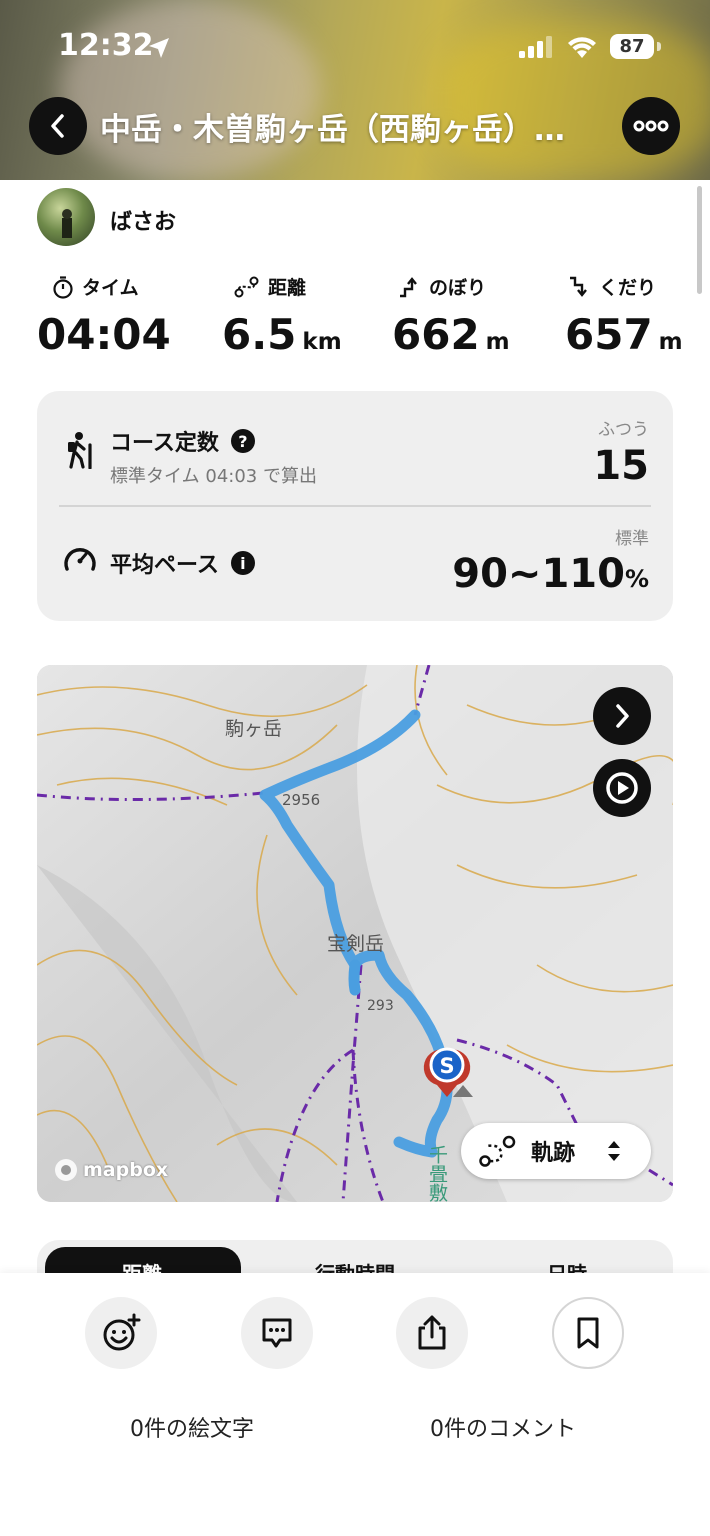 Image resolution: width=710 pixels, height=1536 pixels. I want to click on course-constant-title: コース定数 ?, so click(182, 441).